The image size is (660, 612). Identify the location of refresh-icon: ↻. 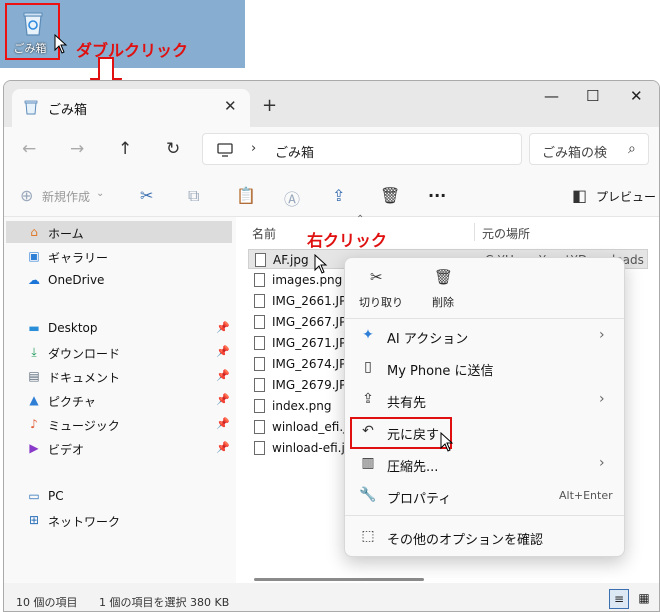
(173, 149).